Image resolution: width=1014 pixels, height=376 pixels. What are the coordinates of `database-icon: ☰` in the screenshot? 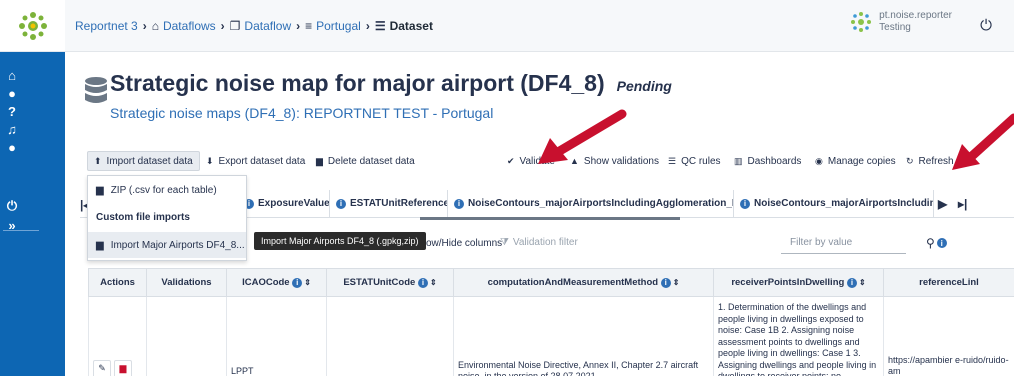 It's located at (380, 26).